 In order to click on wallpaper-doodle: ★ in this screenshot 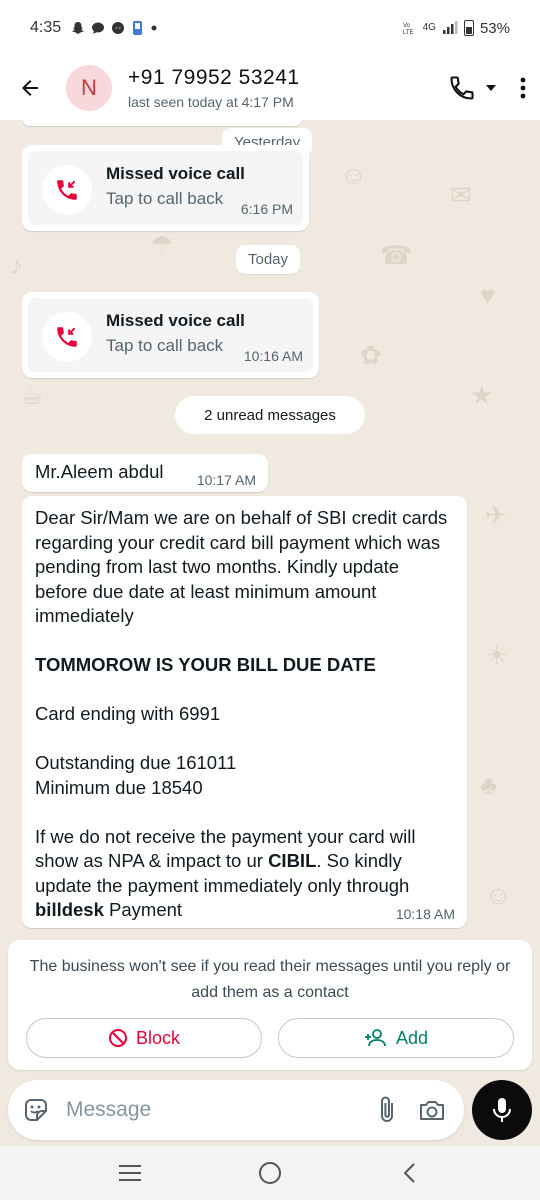, I will do `click(482, 395)`.